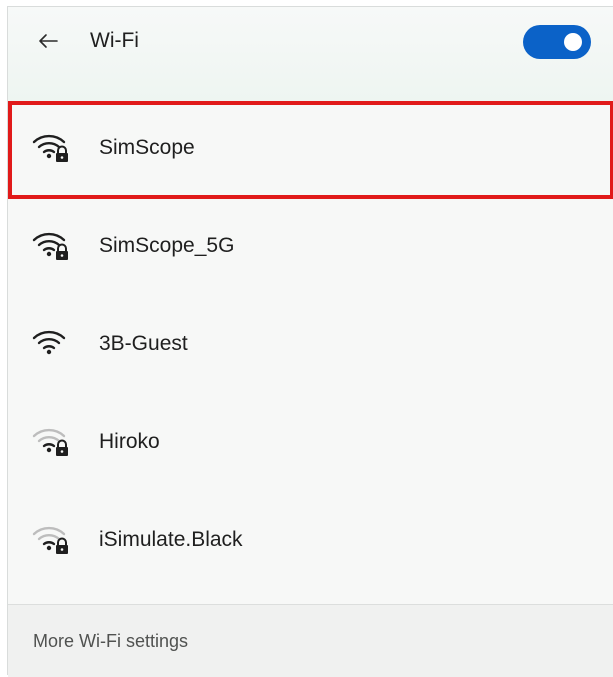 The height and width of the screenshot is (677, 613). Describe the element at coordinates (114, 40) in the screenshot. I see `page-title: Wi-Fi` at that location.